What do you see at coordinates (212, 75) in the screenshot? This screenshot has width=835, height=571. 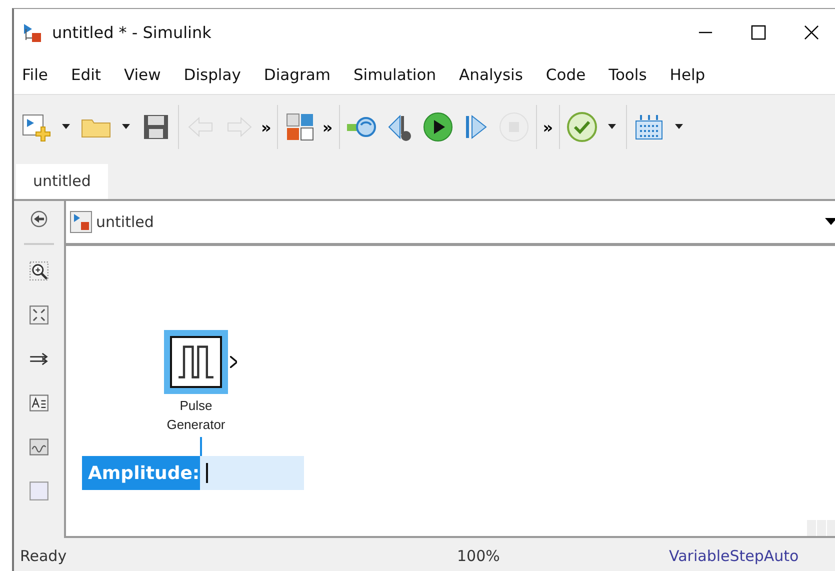 I see `menu-item: Display` at bounding box center [212, 75].